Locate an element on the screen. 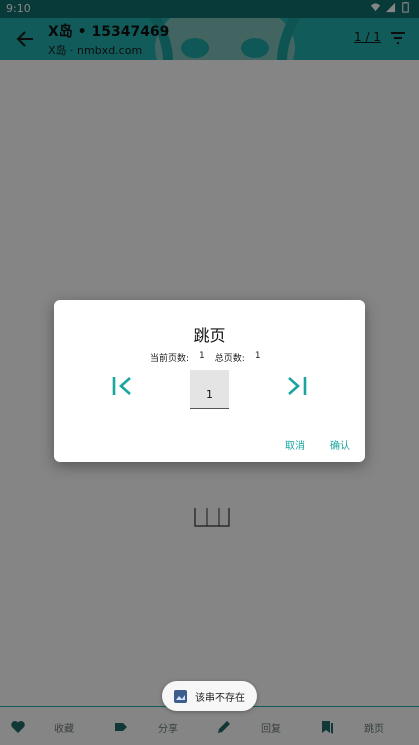 The width and height of the screenshot is (419, 745). page-number-input is located at coordinates (209, 389).